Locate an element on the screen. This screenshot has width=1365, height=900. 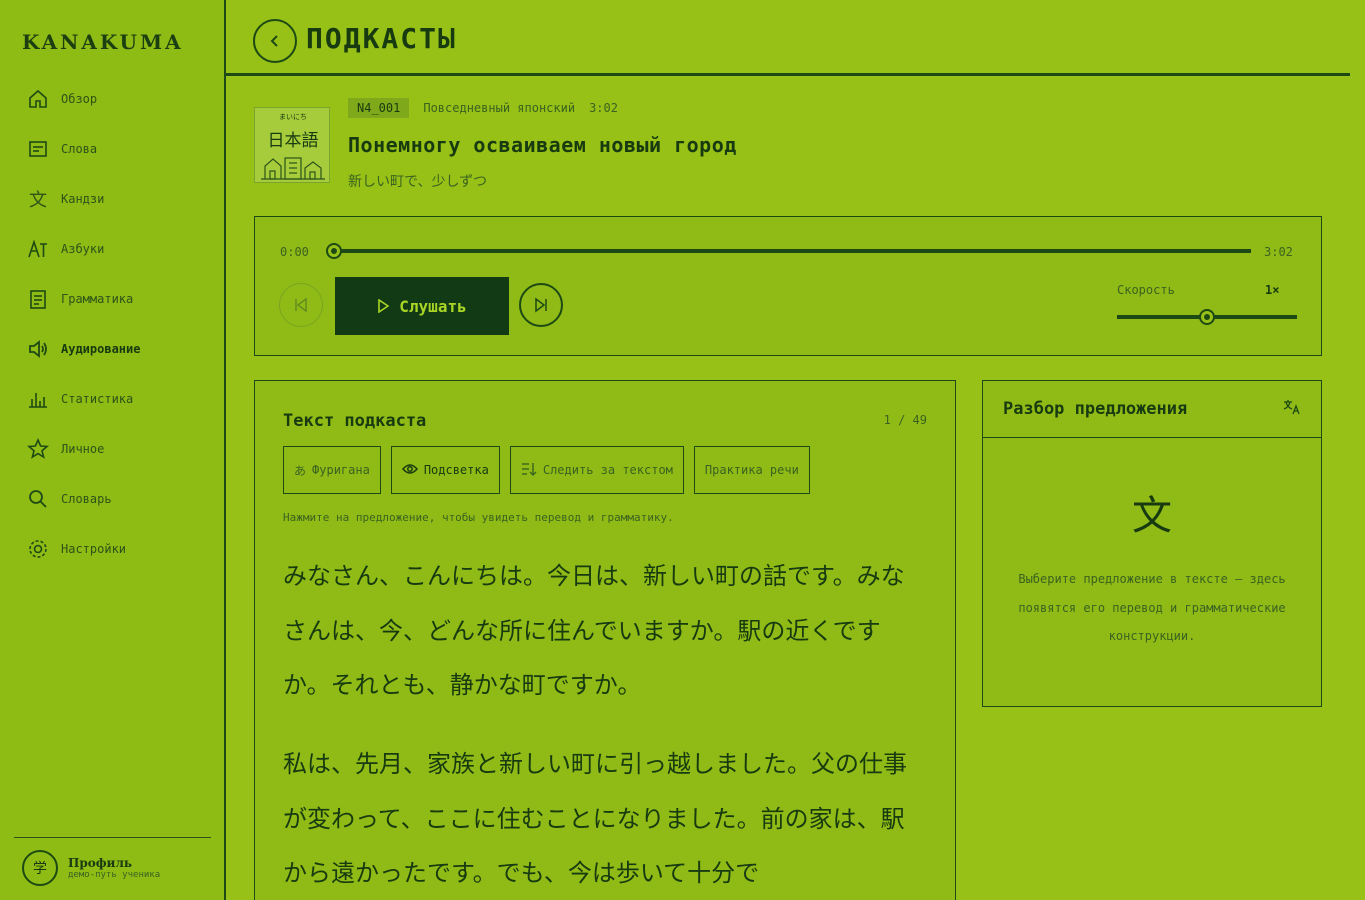
doc-icon is located at coordinates (38, 299).